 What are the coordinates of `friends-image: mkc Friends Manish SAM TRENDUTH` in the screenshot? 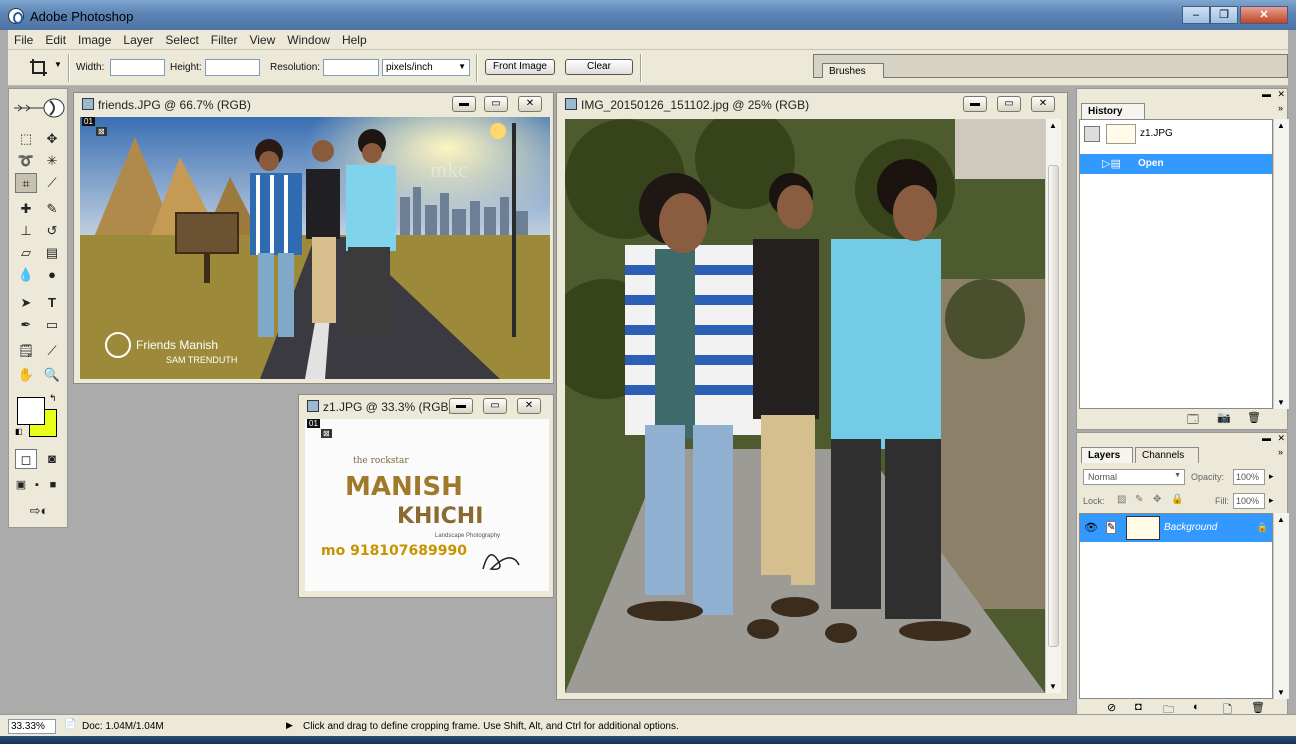 It's located at (315, 248).